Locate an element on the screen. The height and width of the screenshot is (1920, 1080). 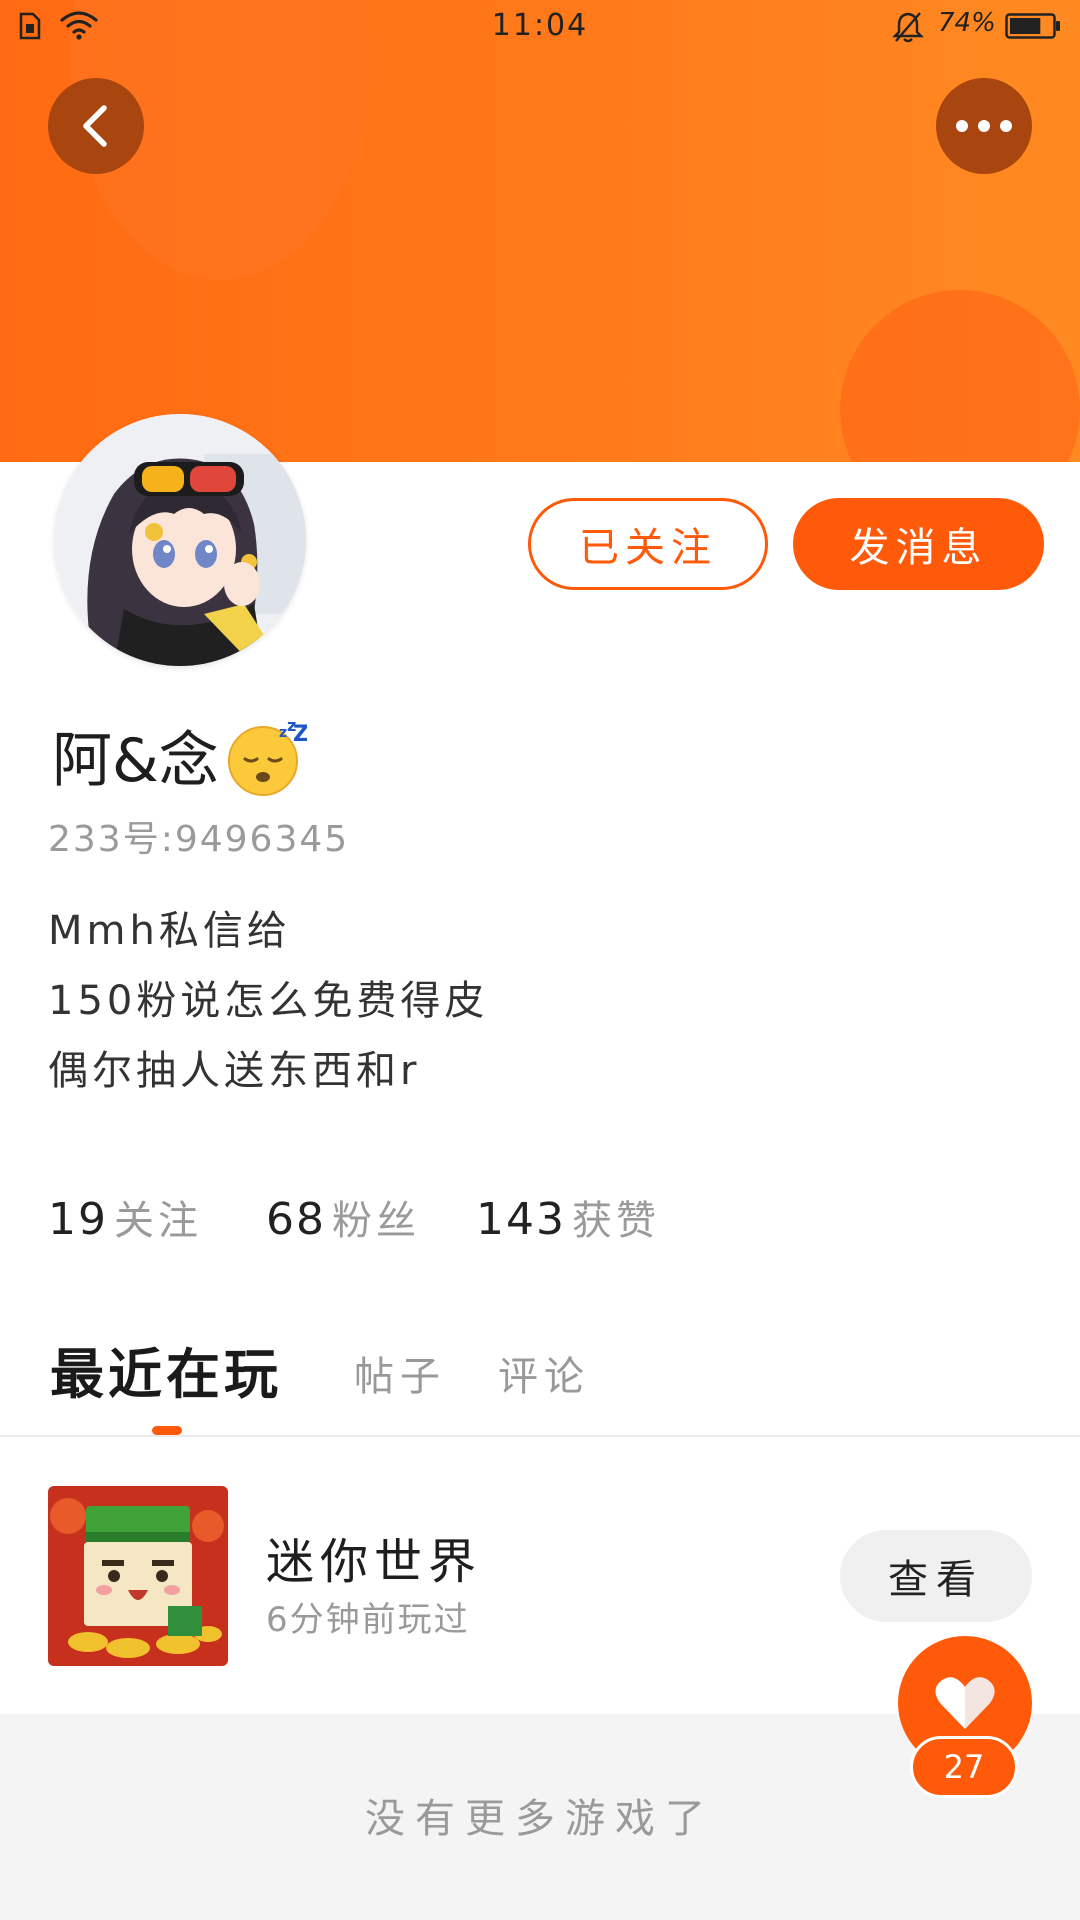
back-arrow-icon is located at coordinates (95, 126).